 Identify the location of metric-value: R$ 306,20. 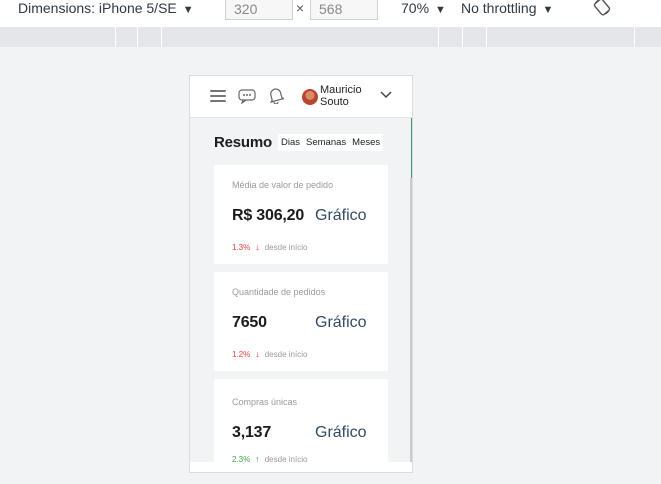
(268, 215).